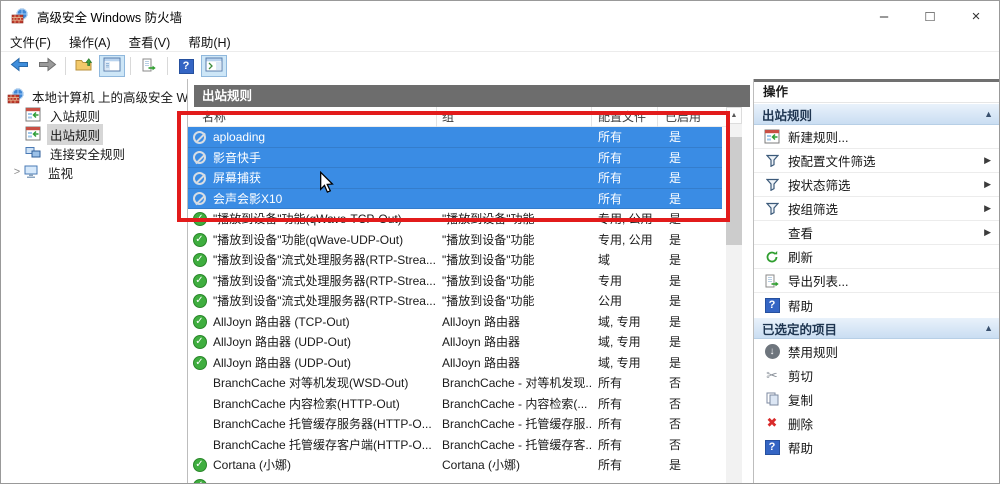  I want to click on menu-item-0: 文件(F), so click(30, 41).